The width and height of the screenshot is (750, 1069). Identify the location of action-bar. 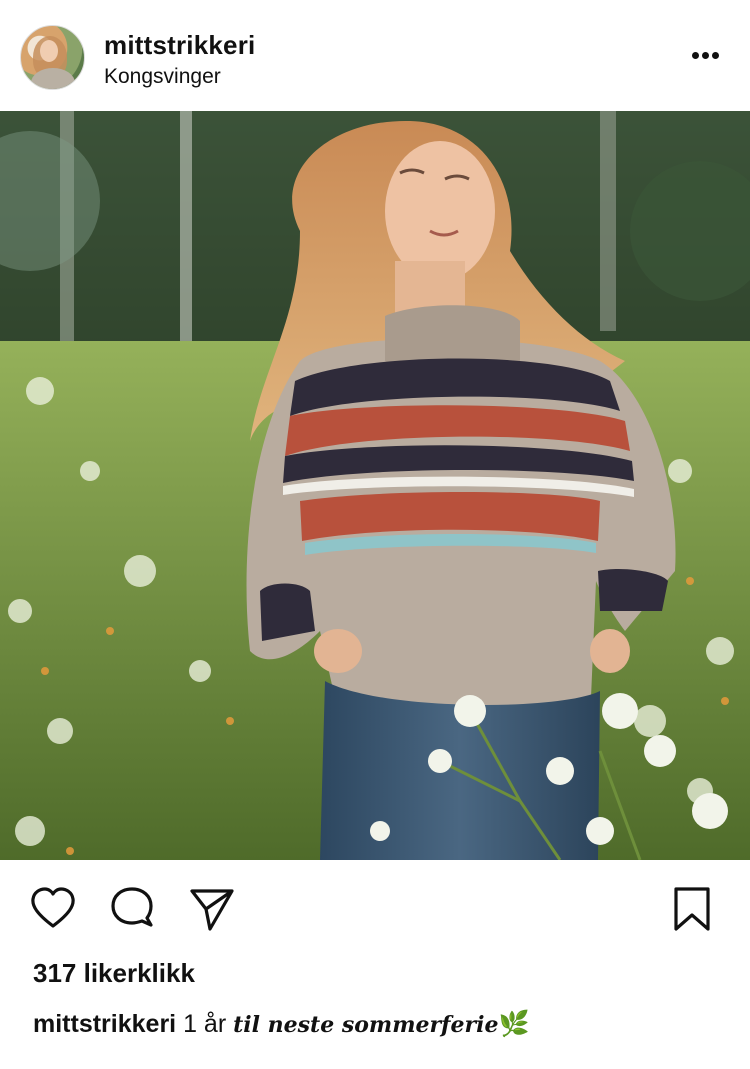
(375, 910).